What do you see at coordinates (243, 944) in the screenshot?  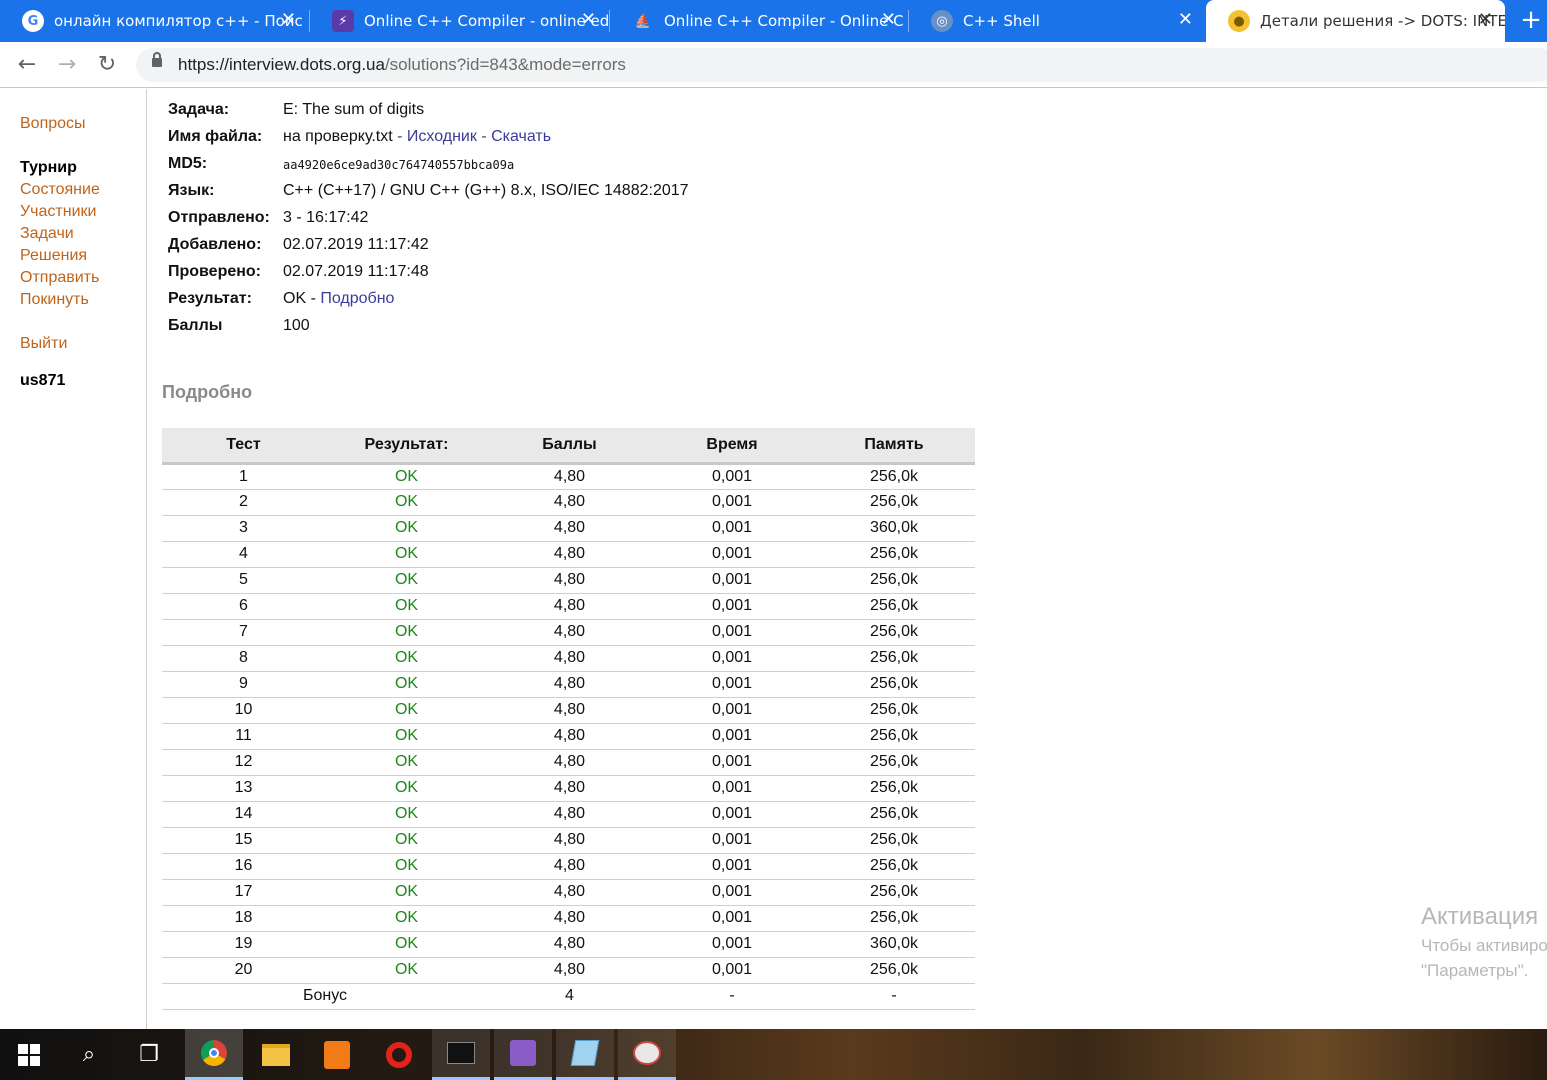 I see `test-number-cell: 19` at bounding box center [243, 944].